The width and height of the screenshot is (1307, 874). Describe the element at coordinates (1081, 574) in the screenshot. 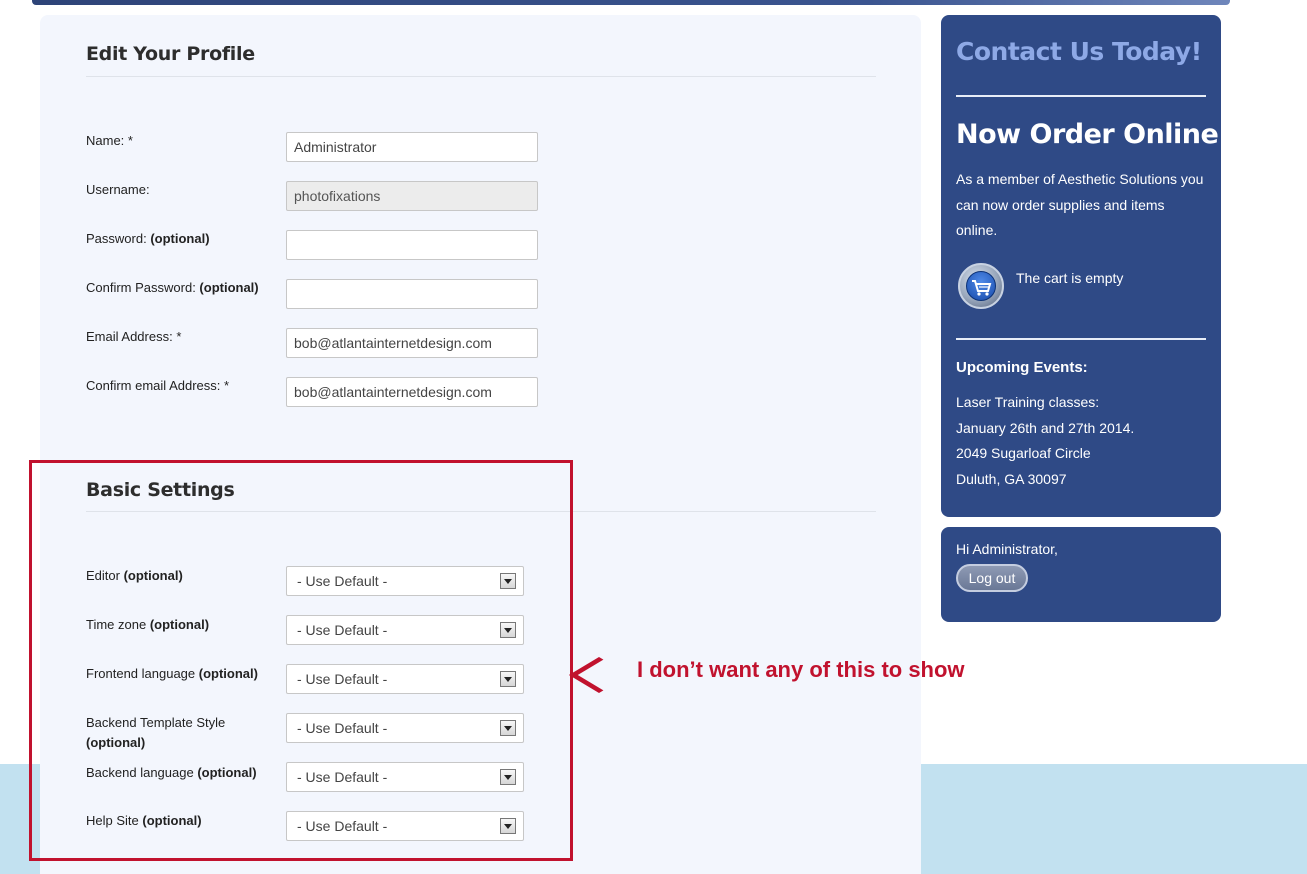

I see `sidebar-login-panel: Hi Administrator, Log out` at that location.